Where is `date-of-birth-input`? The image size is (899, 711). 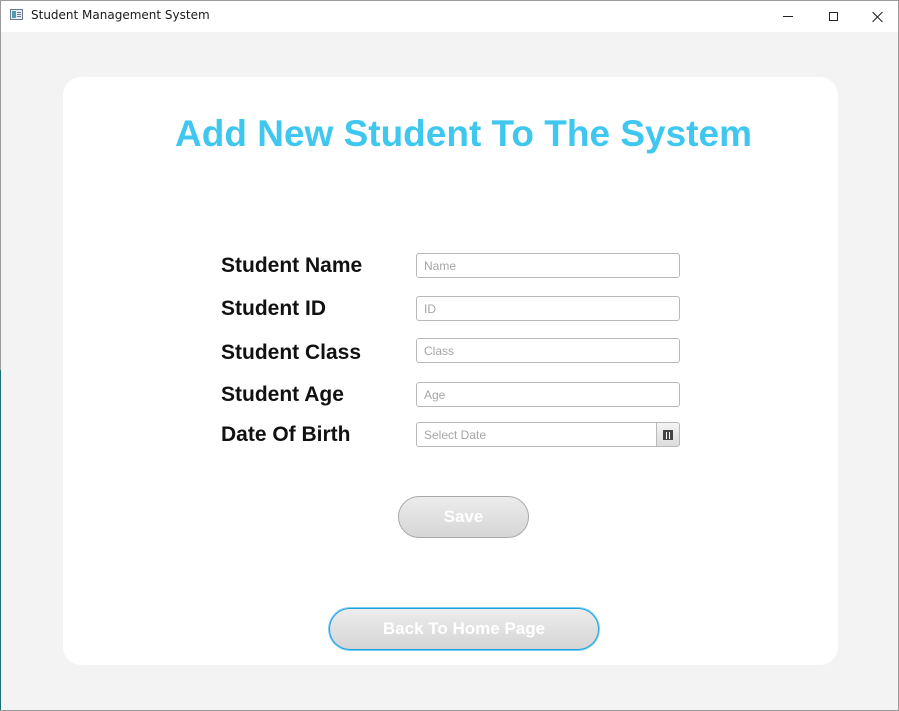
date-of-birth-input is located at coordinates (536, 434).